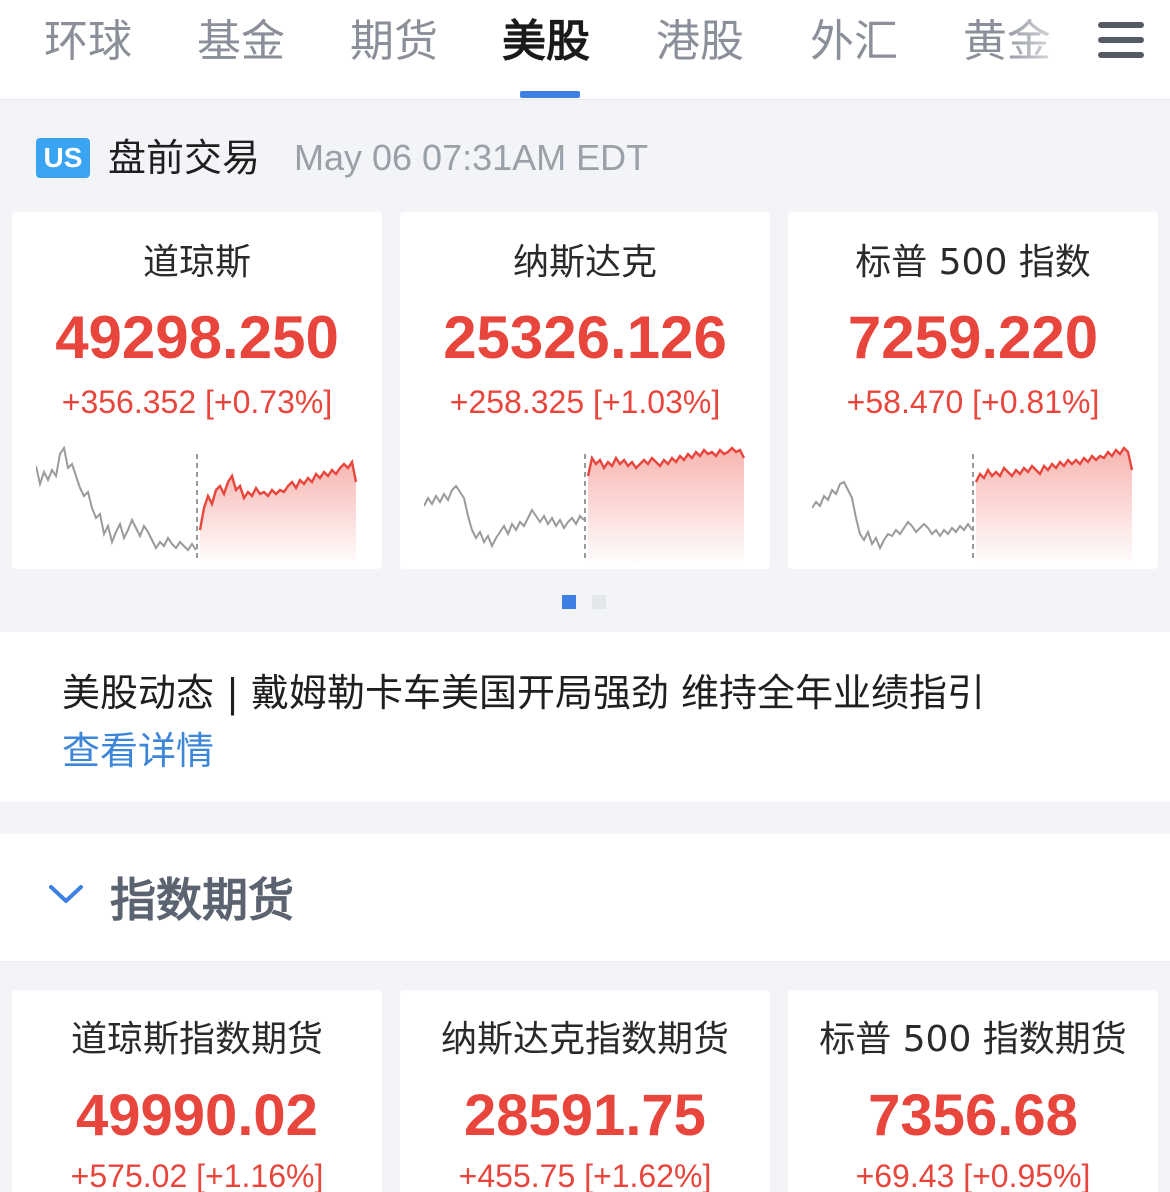  I want to click on pager-dot-inactive, so click(599, 602).